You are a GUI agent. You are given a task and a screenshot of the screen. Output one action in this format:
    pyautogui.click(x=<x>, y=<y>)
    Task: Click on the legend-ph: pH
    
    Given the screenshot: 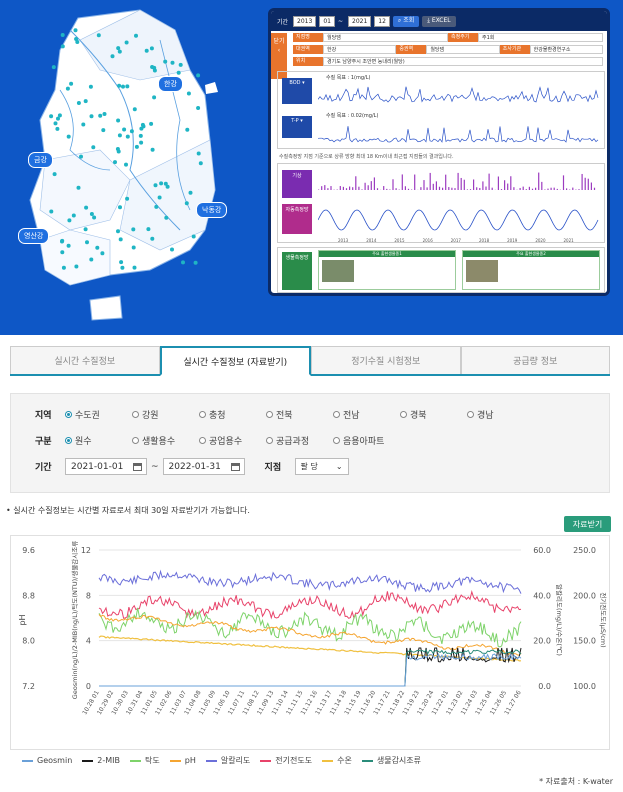 What is the action you would take?
    pyautogui.click(x=182, y=760)
    